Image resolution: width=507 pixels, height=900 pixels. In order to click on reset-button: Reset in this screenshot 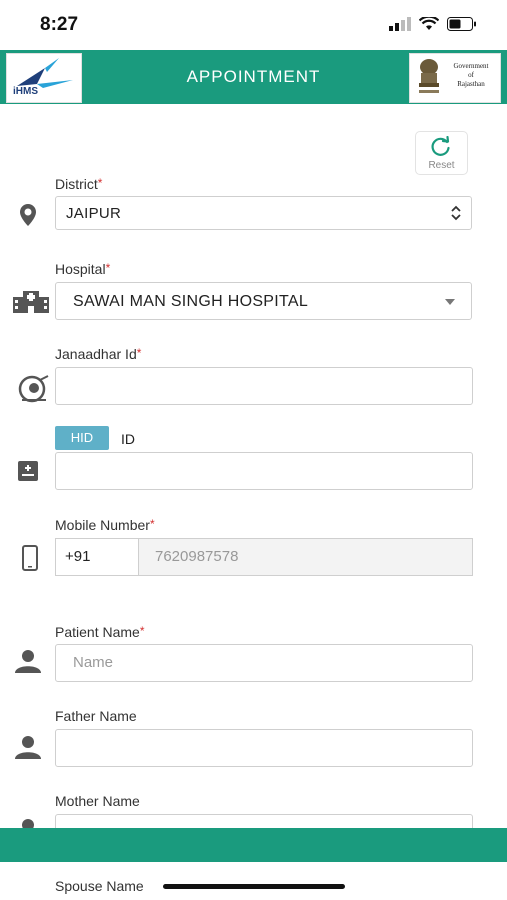, I will do `click(441, 153)`.